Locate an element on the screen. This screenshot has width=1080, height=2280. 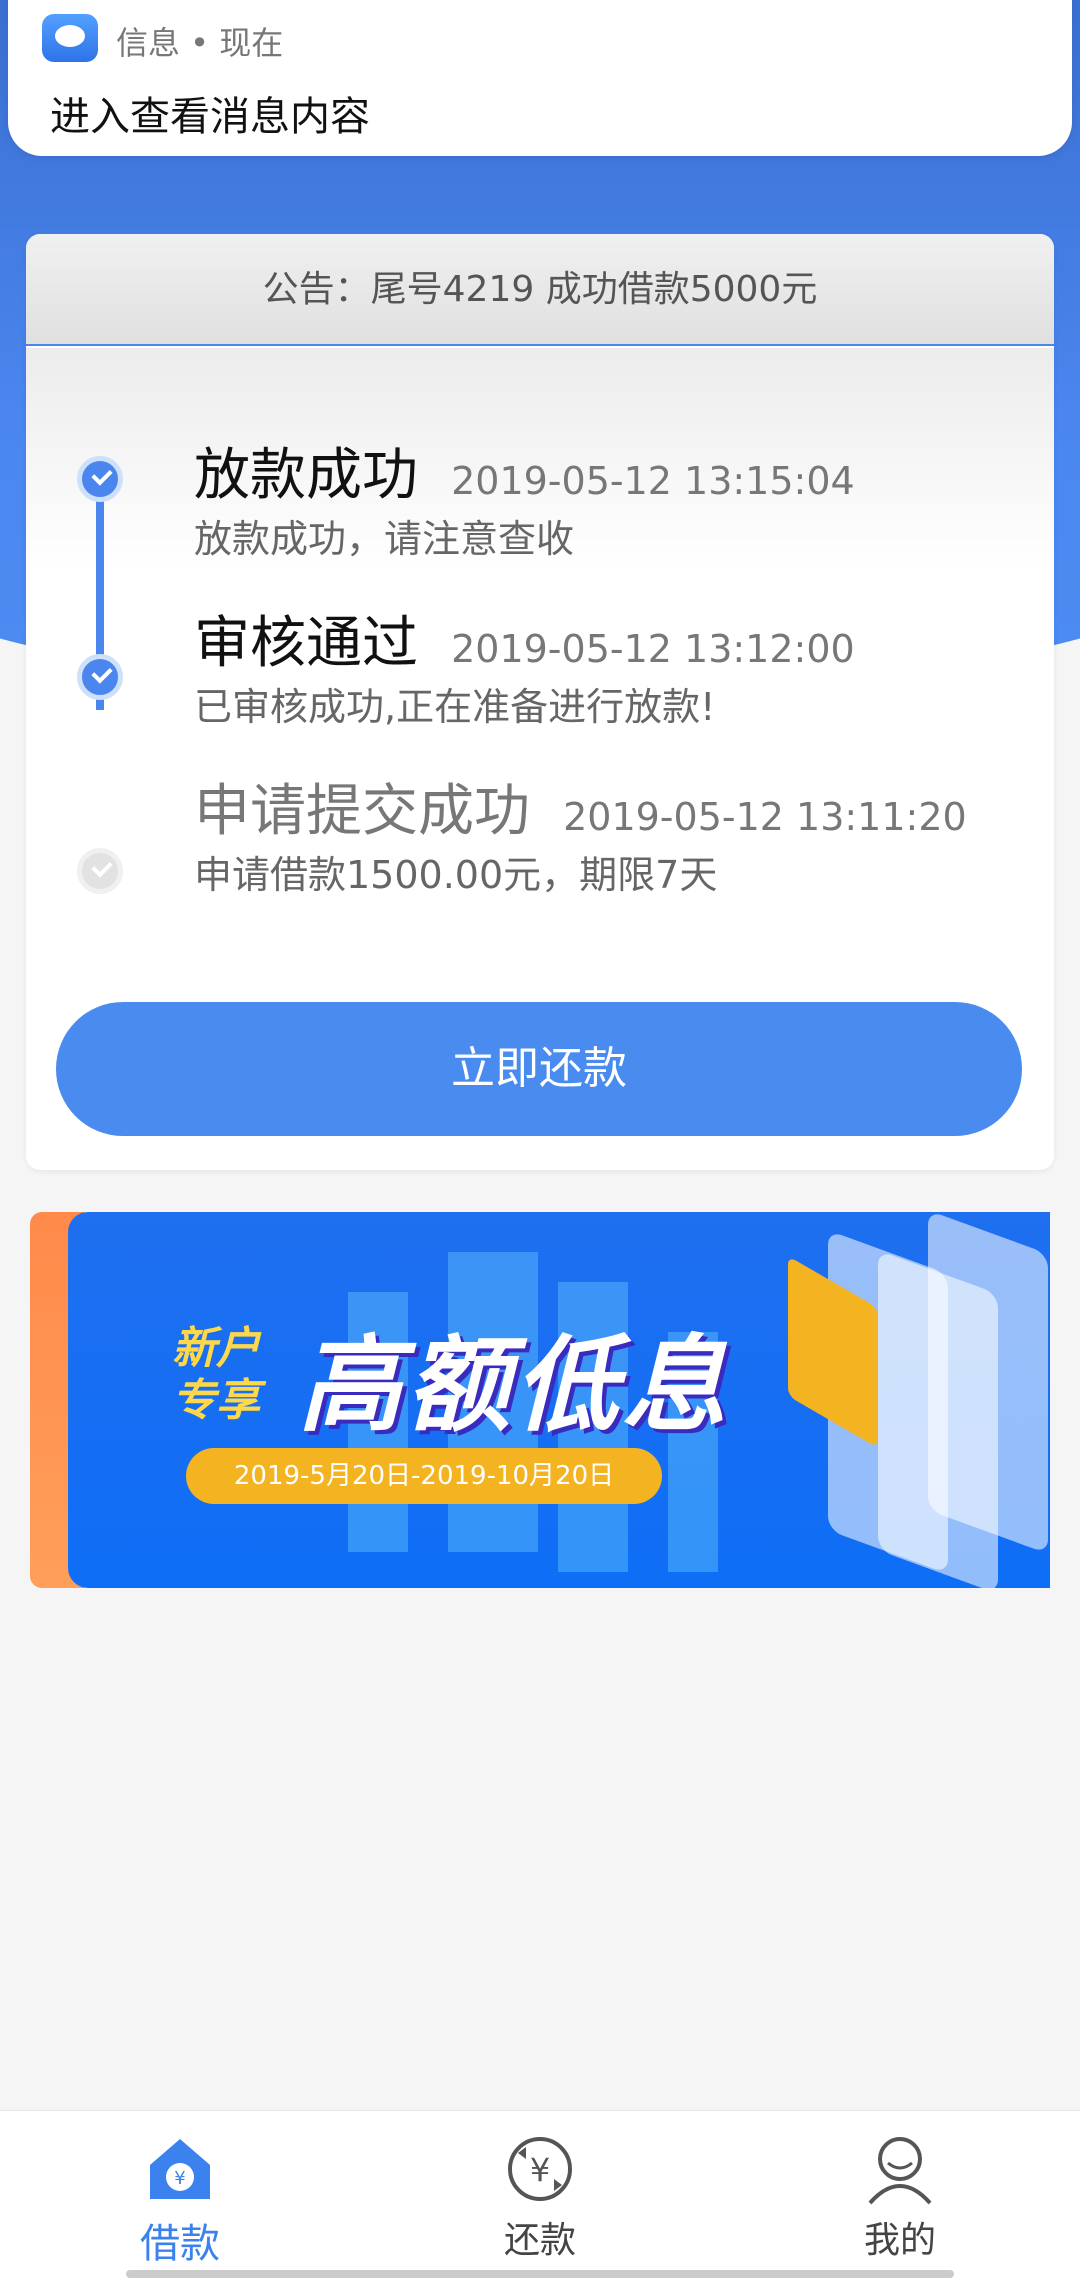
home-indicator is located at coordinates (540, 2274).